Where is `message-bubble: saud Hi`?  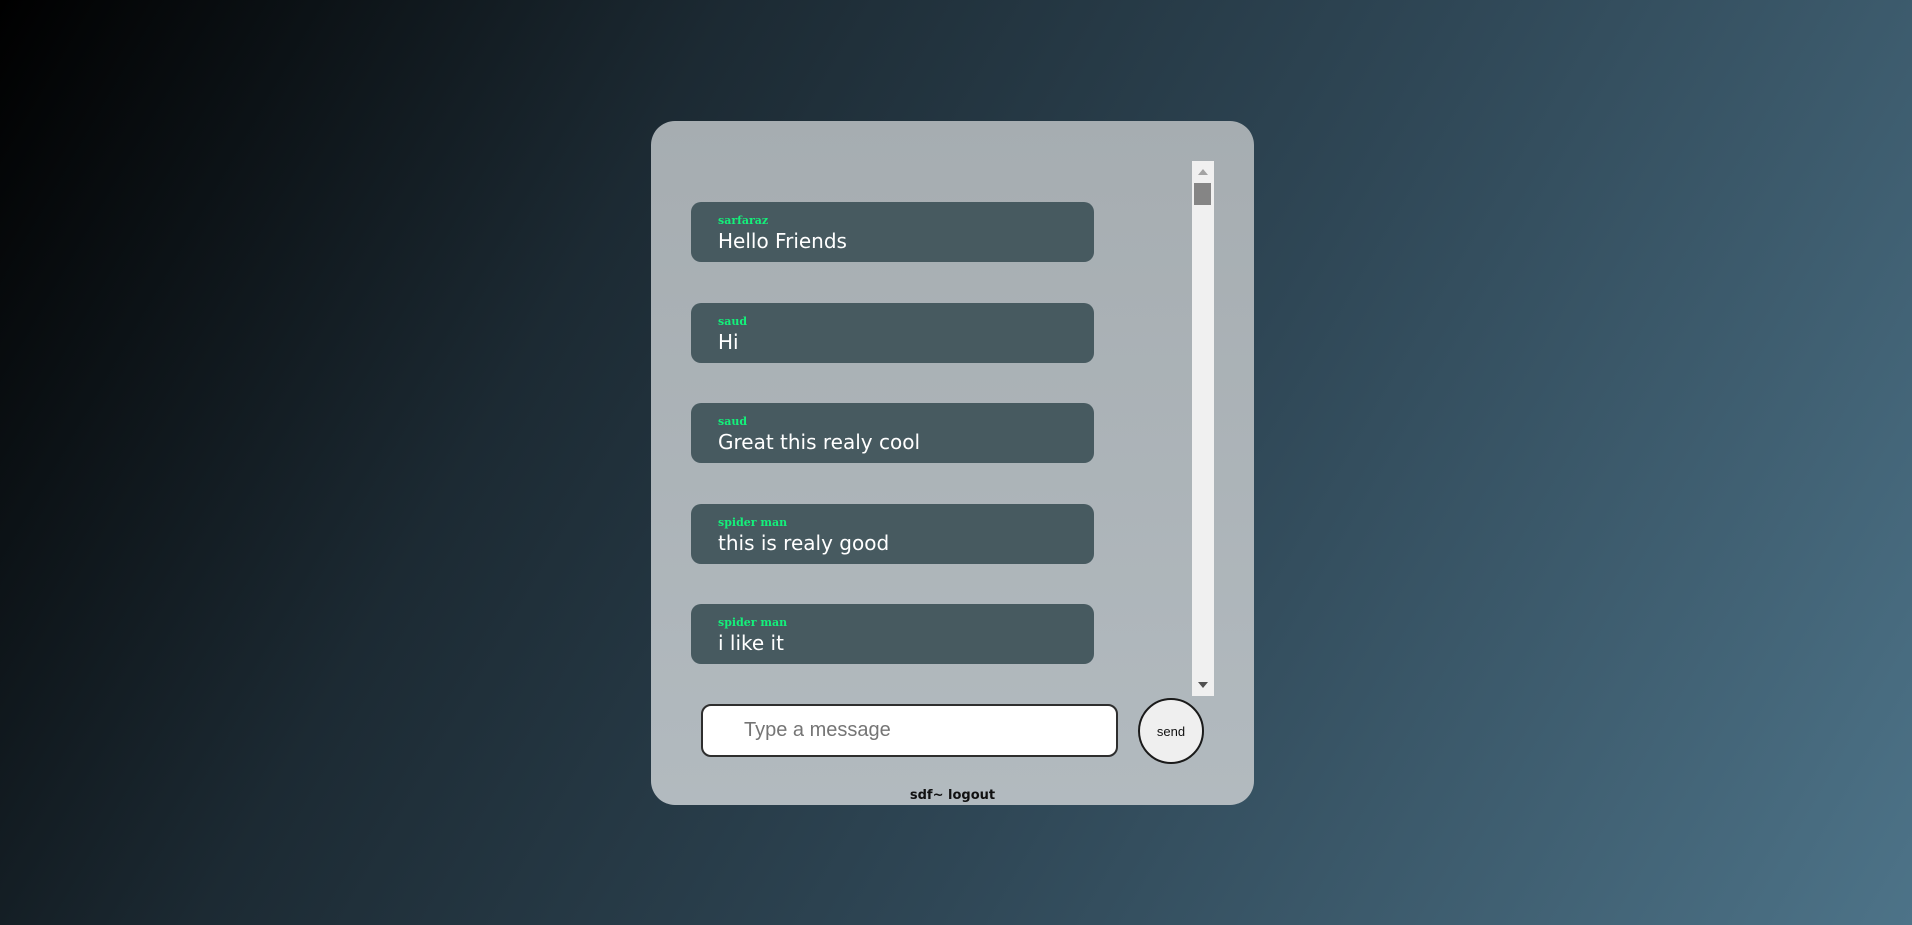
message-bubble: saud Hi is located at coordinates (892, 333).